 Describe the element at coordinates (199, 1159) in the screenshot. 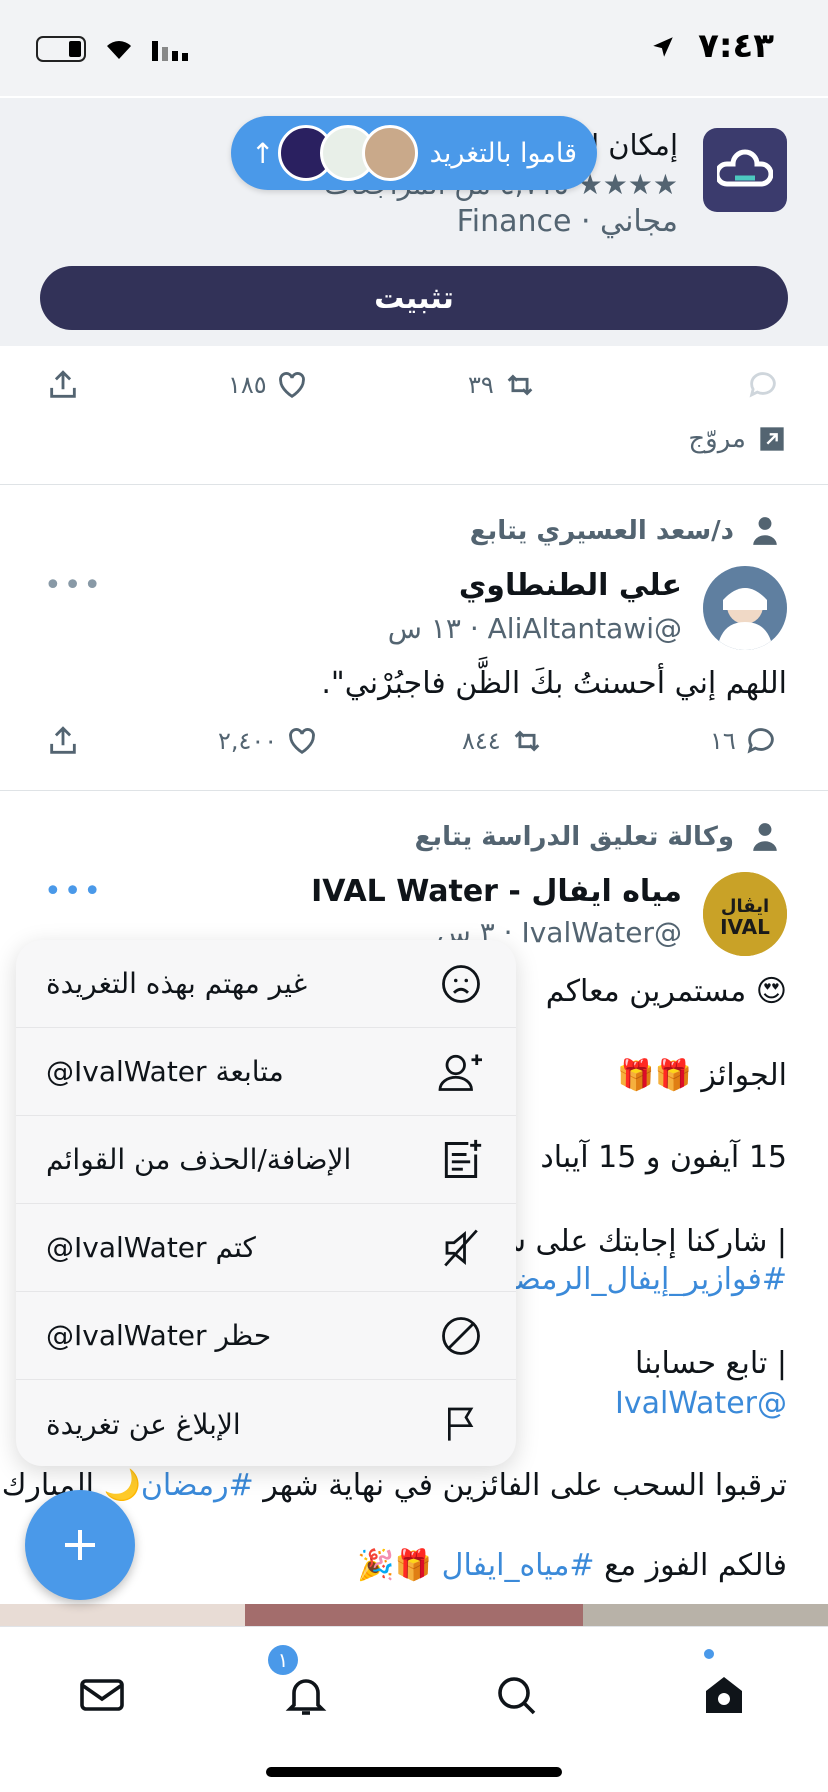

I see `menu-item-label: الإضافة/الحذف من القوائم` at that location.